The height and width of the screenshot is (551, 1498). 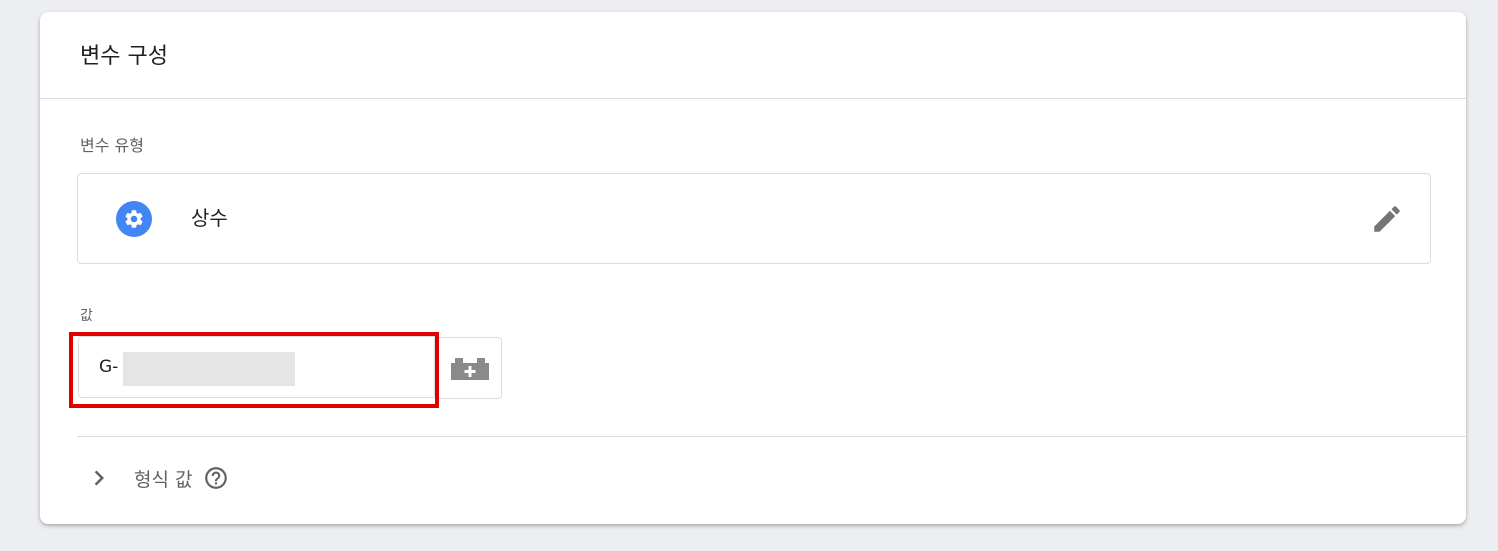 I want to click on question-circle-icon, so click(x=216, y=478).